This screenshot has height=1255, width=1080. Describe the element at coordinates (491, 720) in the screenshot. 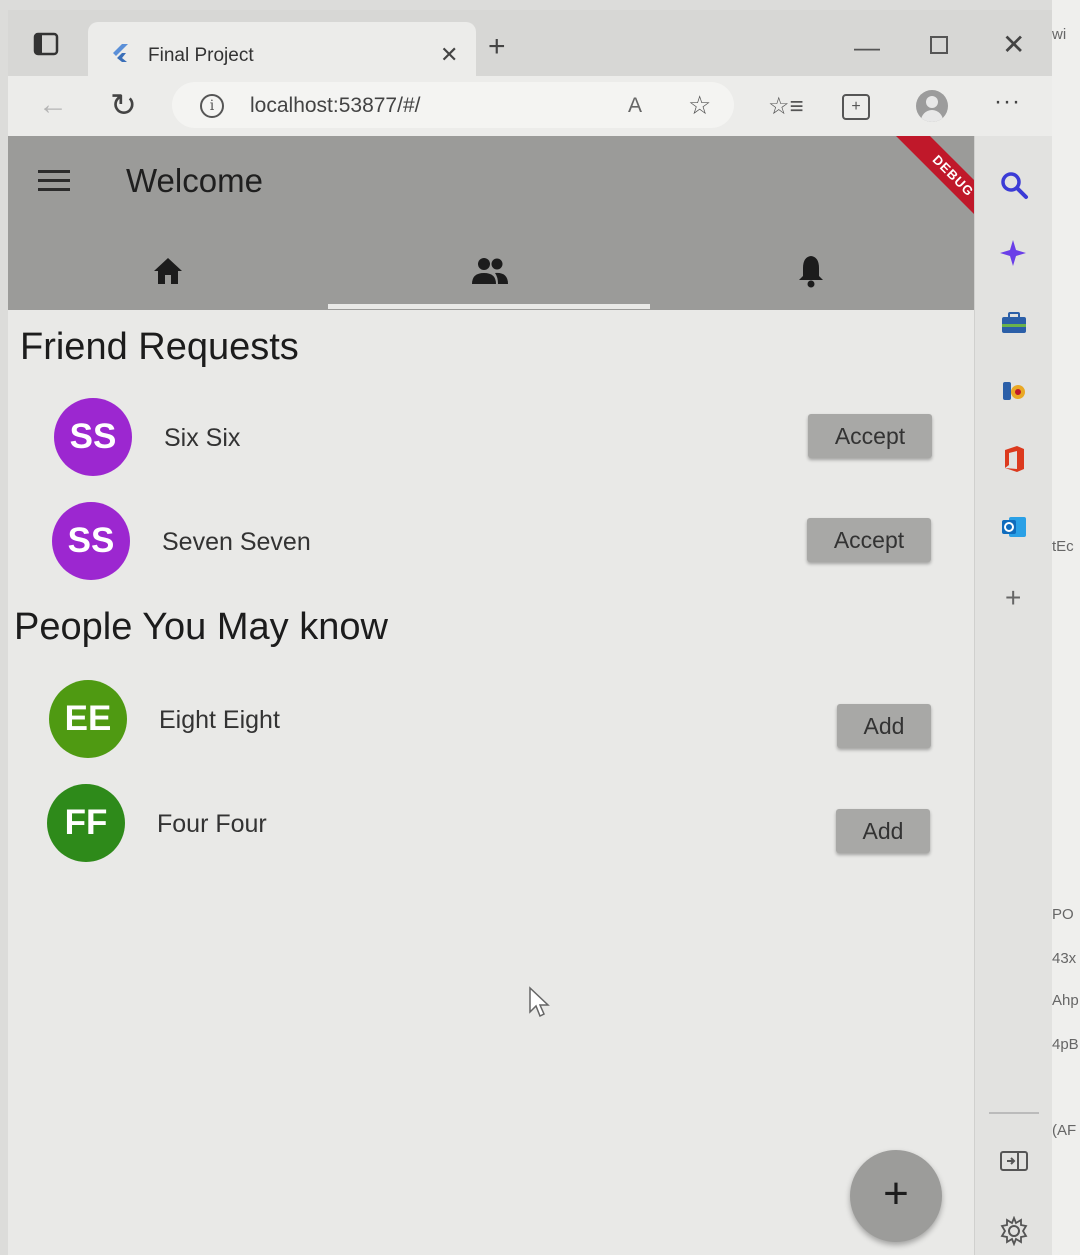

I see `list-item: EE Eight Eight Add` at that location.